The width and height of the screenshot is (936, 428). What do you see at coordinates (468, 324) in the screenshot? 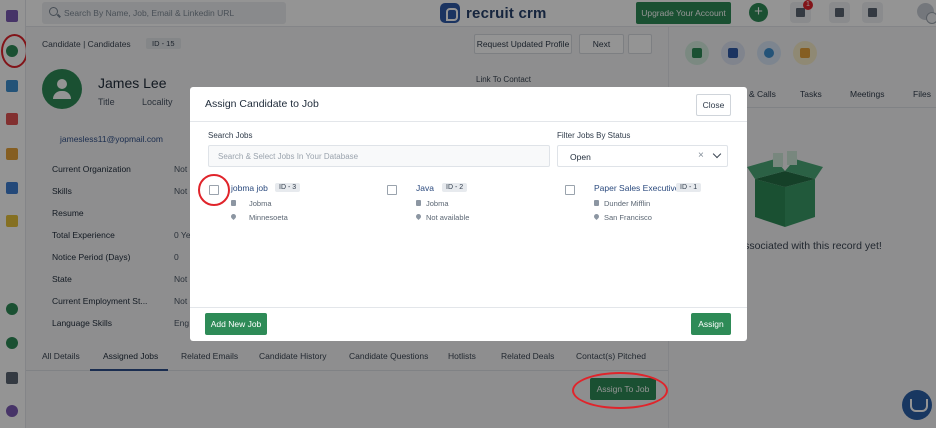
I see `modal-footer` at bounding box center [468, 324].